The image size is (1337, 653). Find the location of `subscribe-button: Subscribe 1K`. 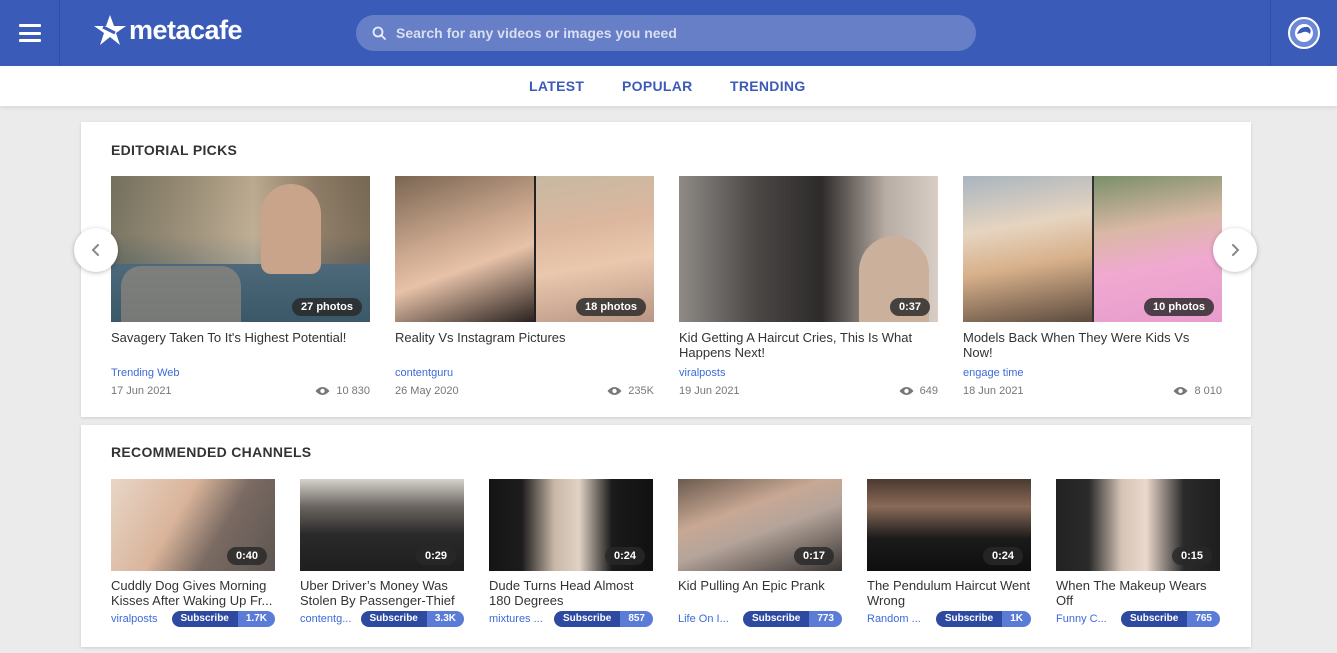

subscribe-button: Subscribe 1K is located at coordinates (983, 619).